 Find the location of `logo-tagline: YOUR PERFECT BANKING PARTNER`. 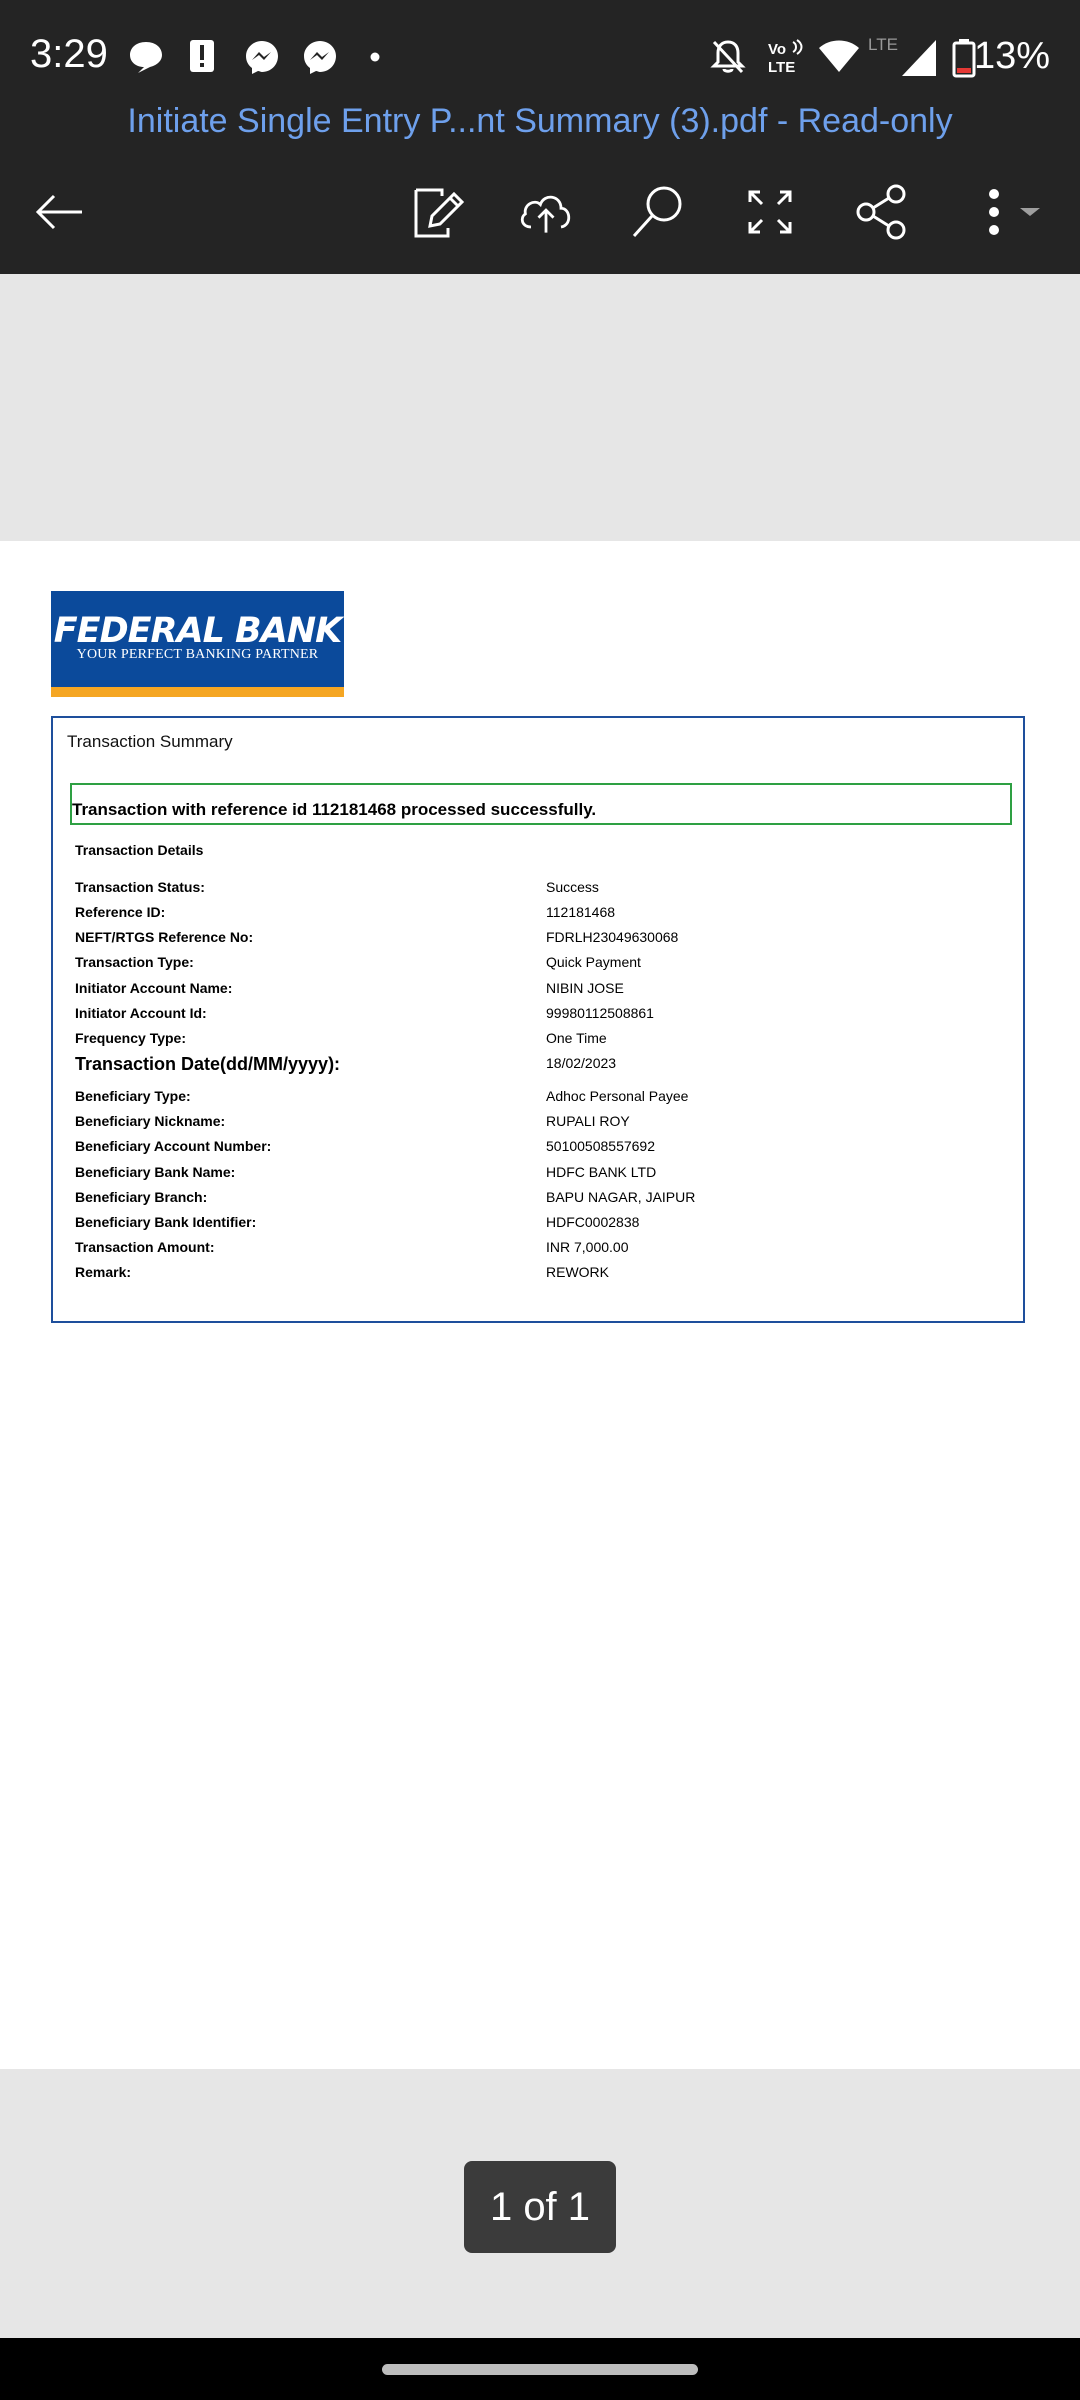

logo-tagline: YOUR PERFECT BANKING PARTNER is located at coordinates (197, 654).